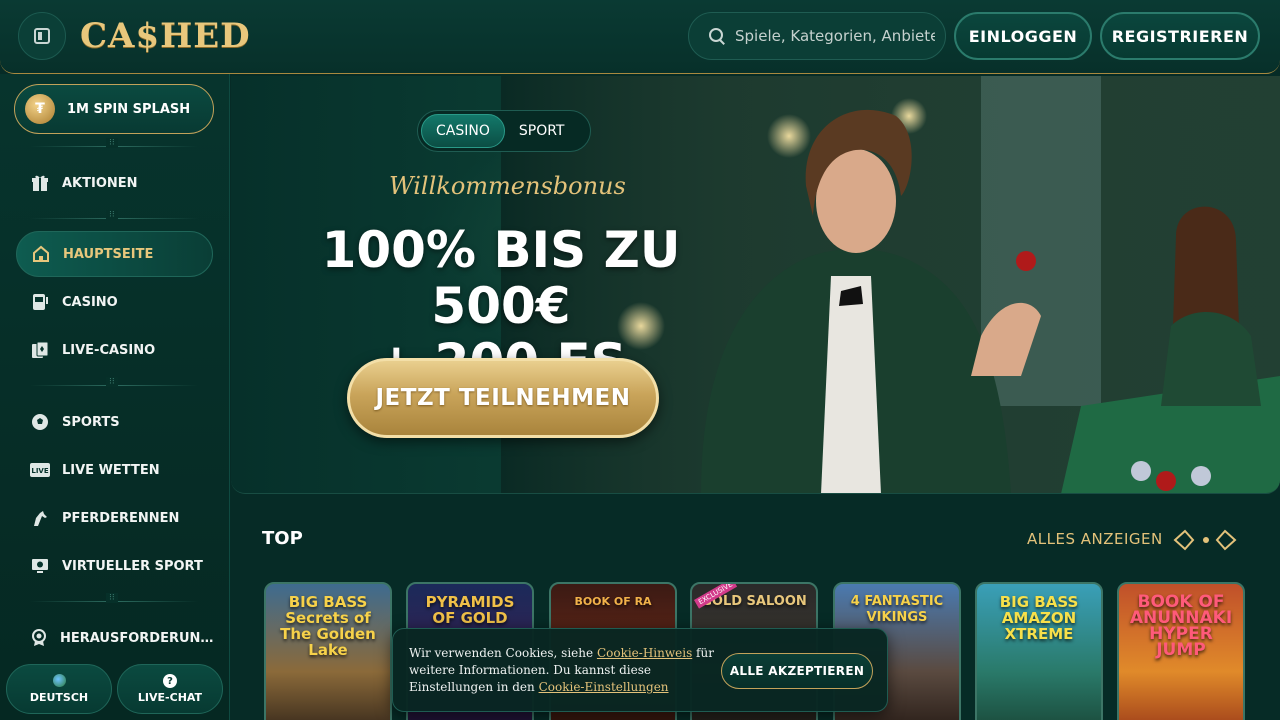  What do you see at coordinates (129, 109) in the screenshot?
I see `promo-label: 1M SPIN SPLASH` at bounding box center [129, 109].